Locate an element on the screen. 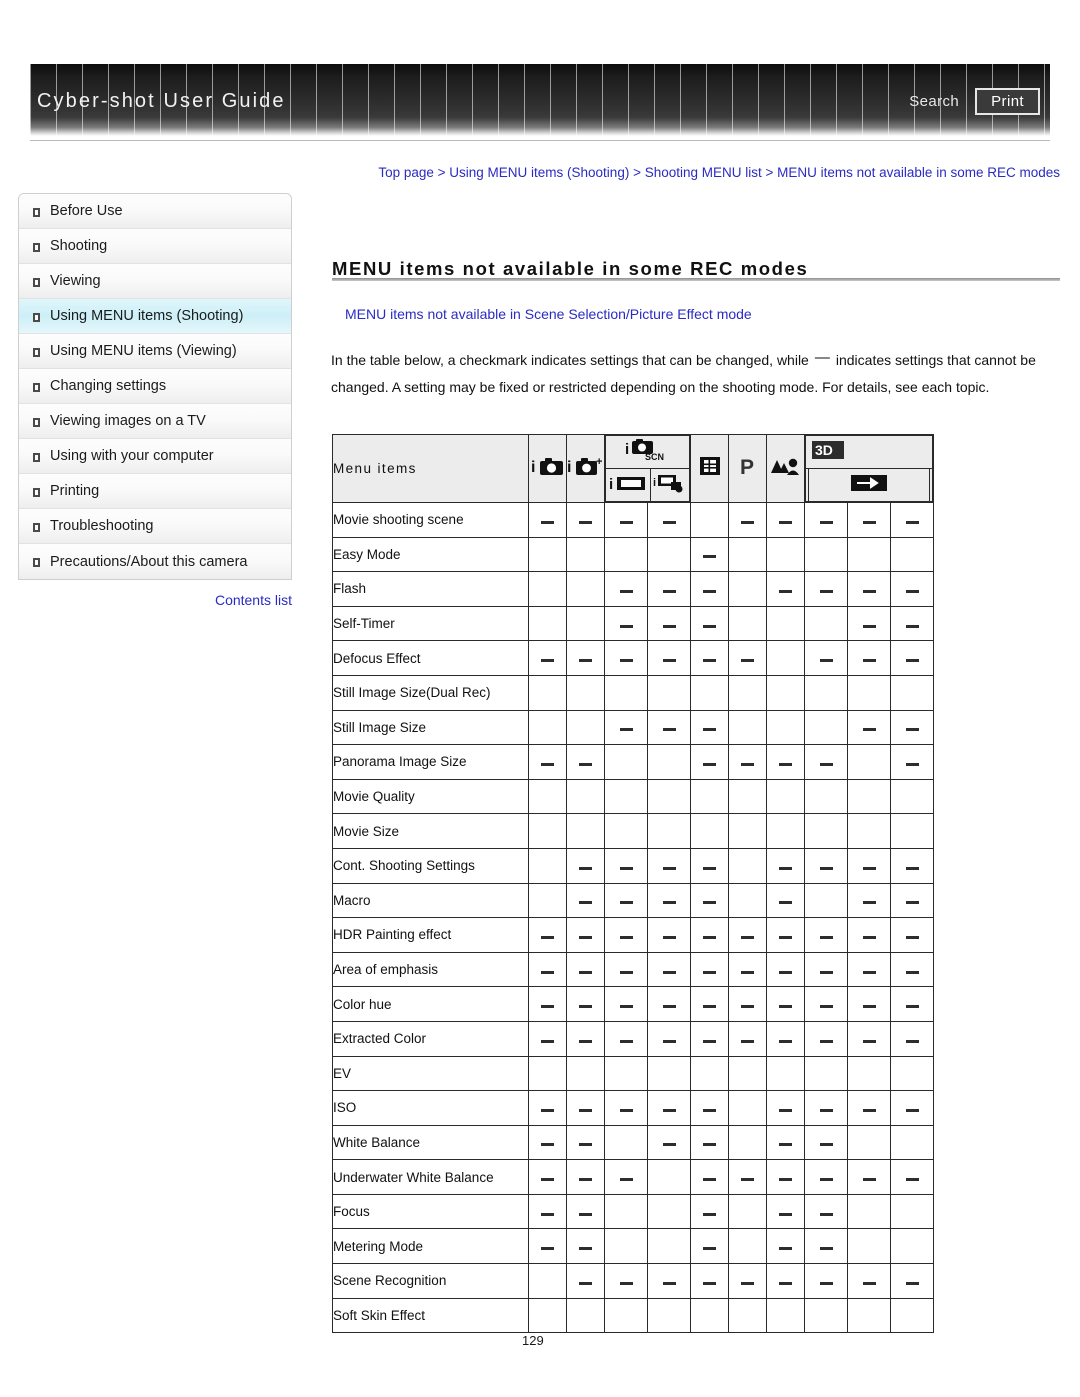  sidebar-item-shooting: Shooting is located at coordinates (155, 246).